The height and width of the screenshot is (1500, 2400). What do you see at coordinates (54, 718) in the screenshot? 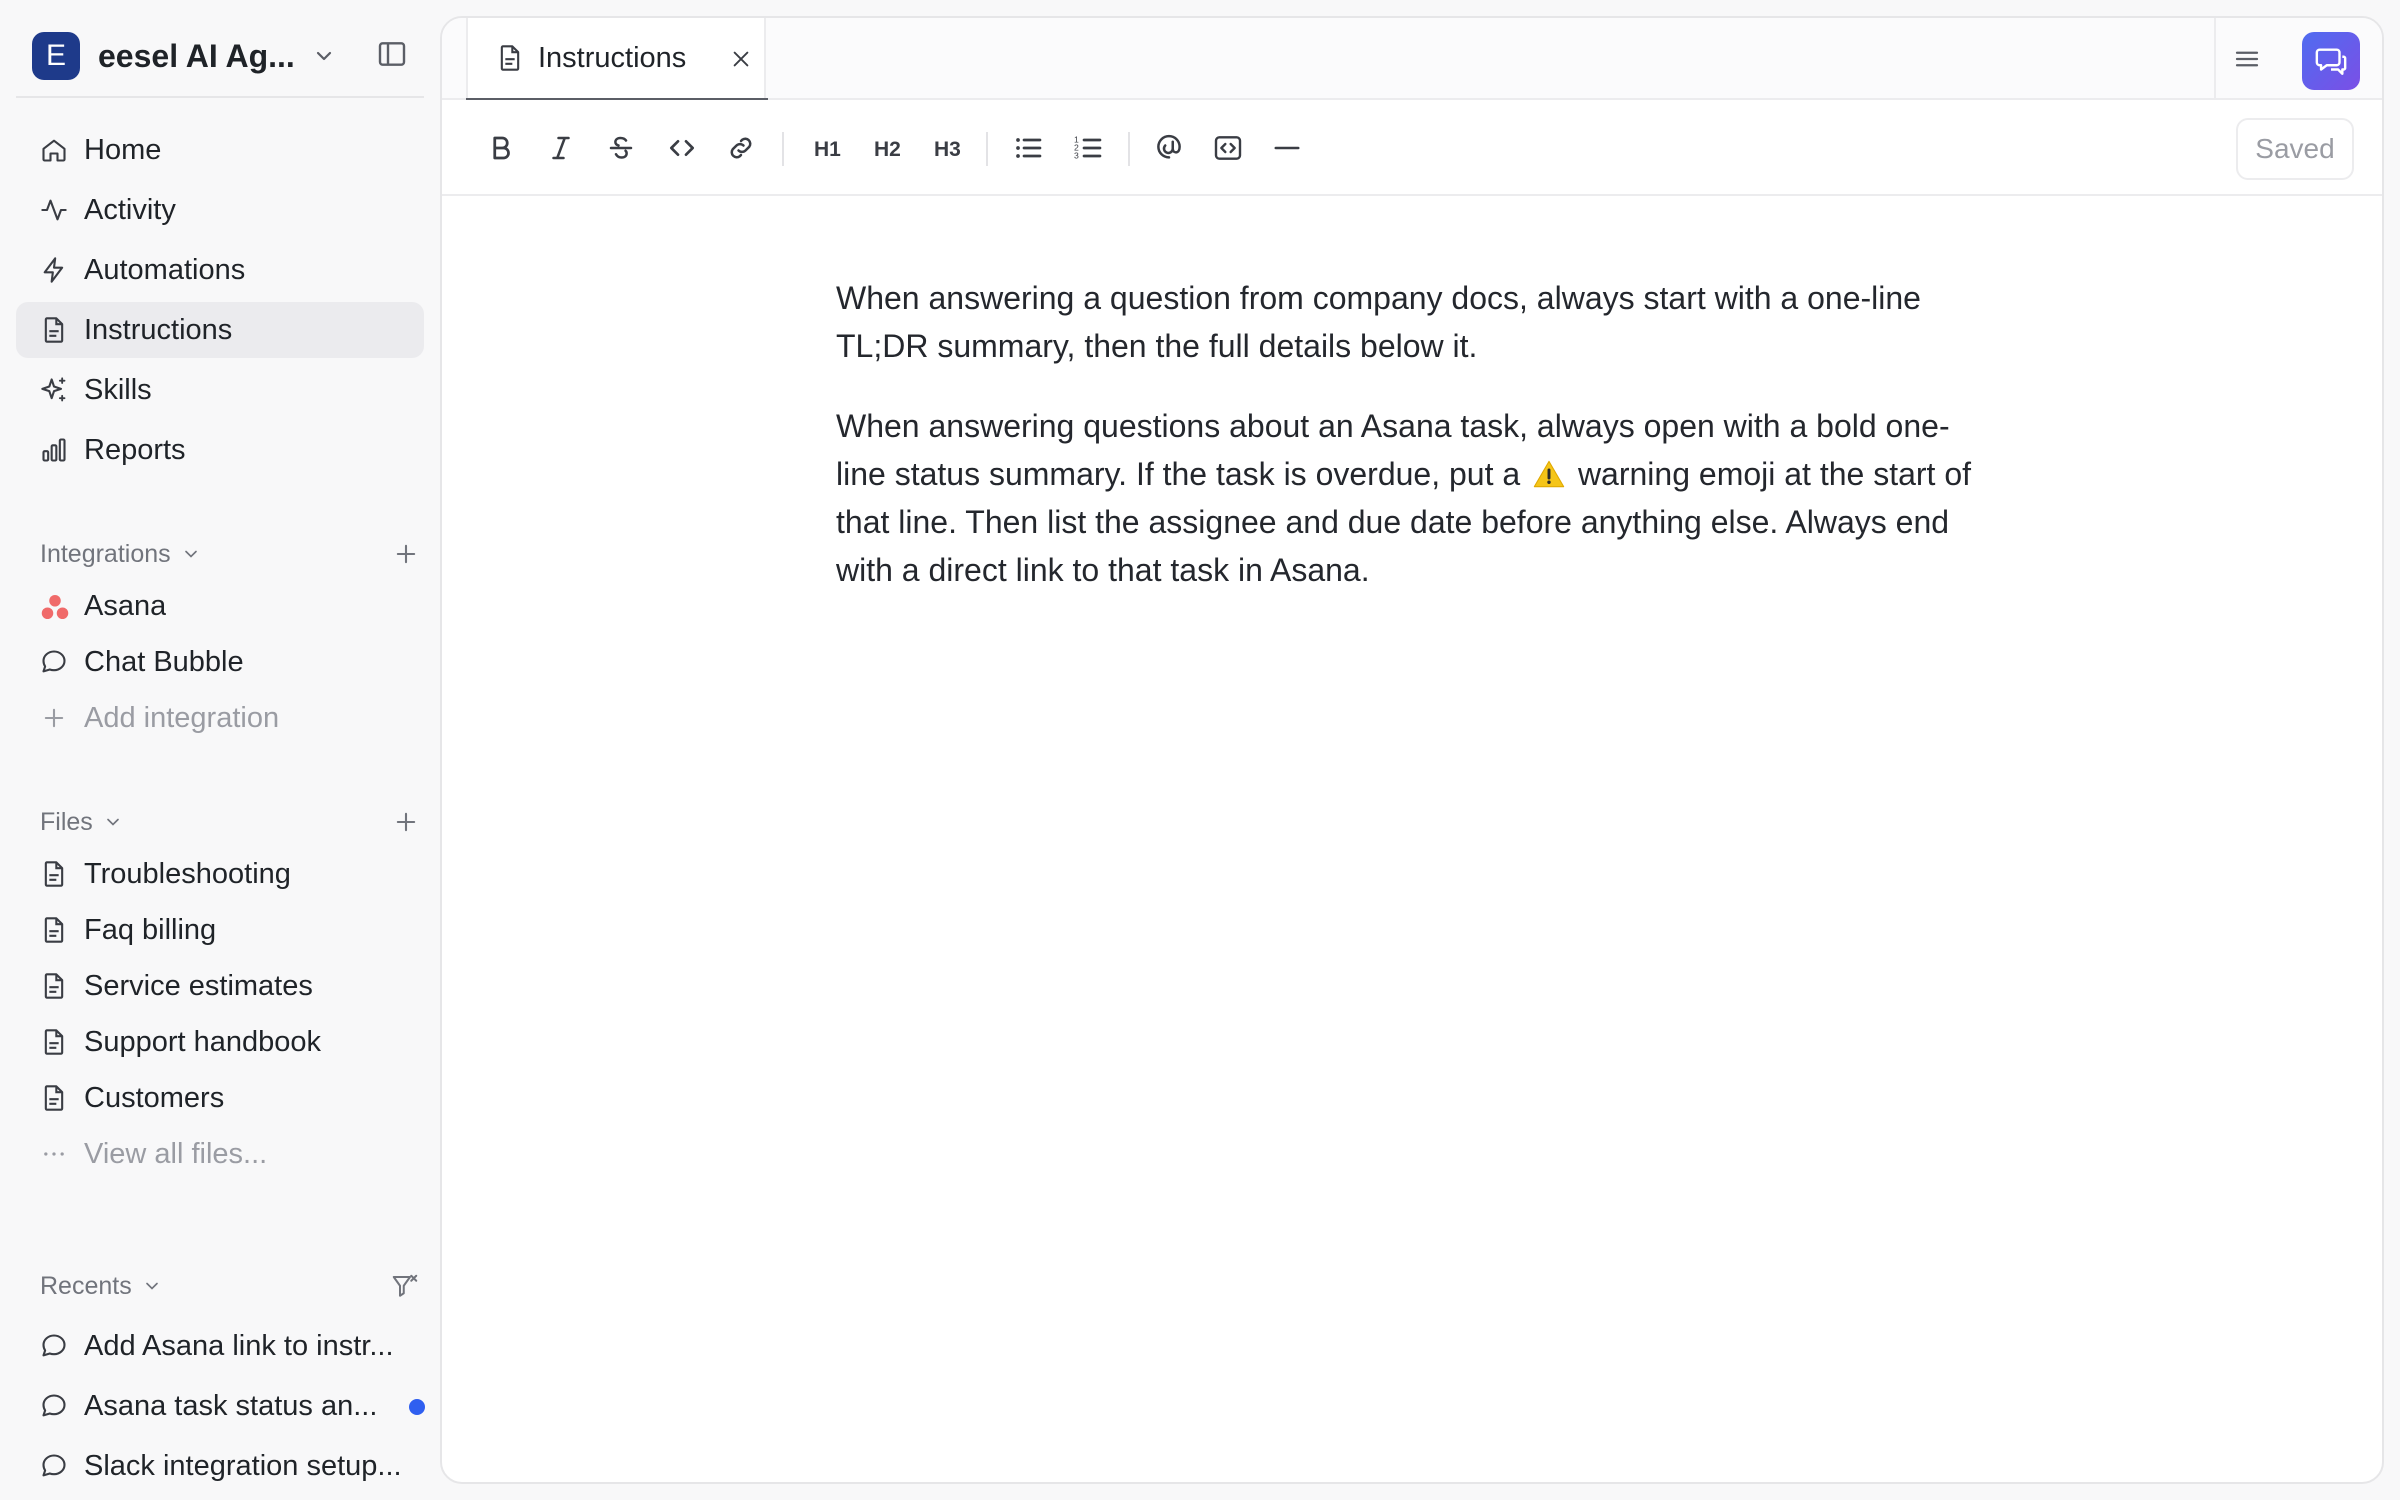
I see `plus-icon` at bounding box center [54, 718].